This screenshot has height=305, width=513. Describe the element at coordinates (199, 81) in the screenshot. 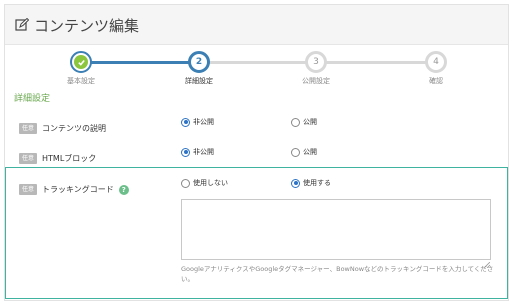

I see `step-2-label: 詳細設定` at that location.